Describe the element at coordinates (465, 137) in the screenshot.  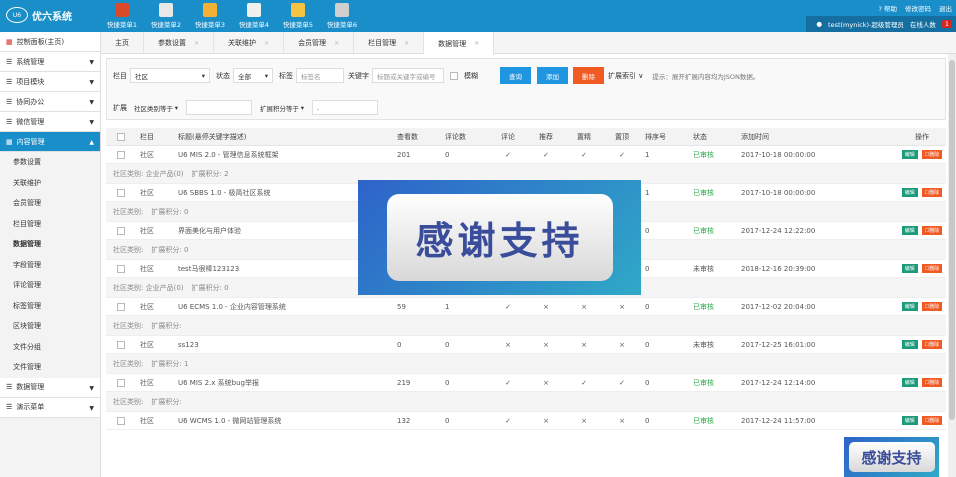
I see `header-comments: 评论数` at that location.